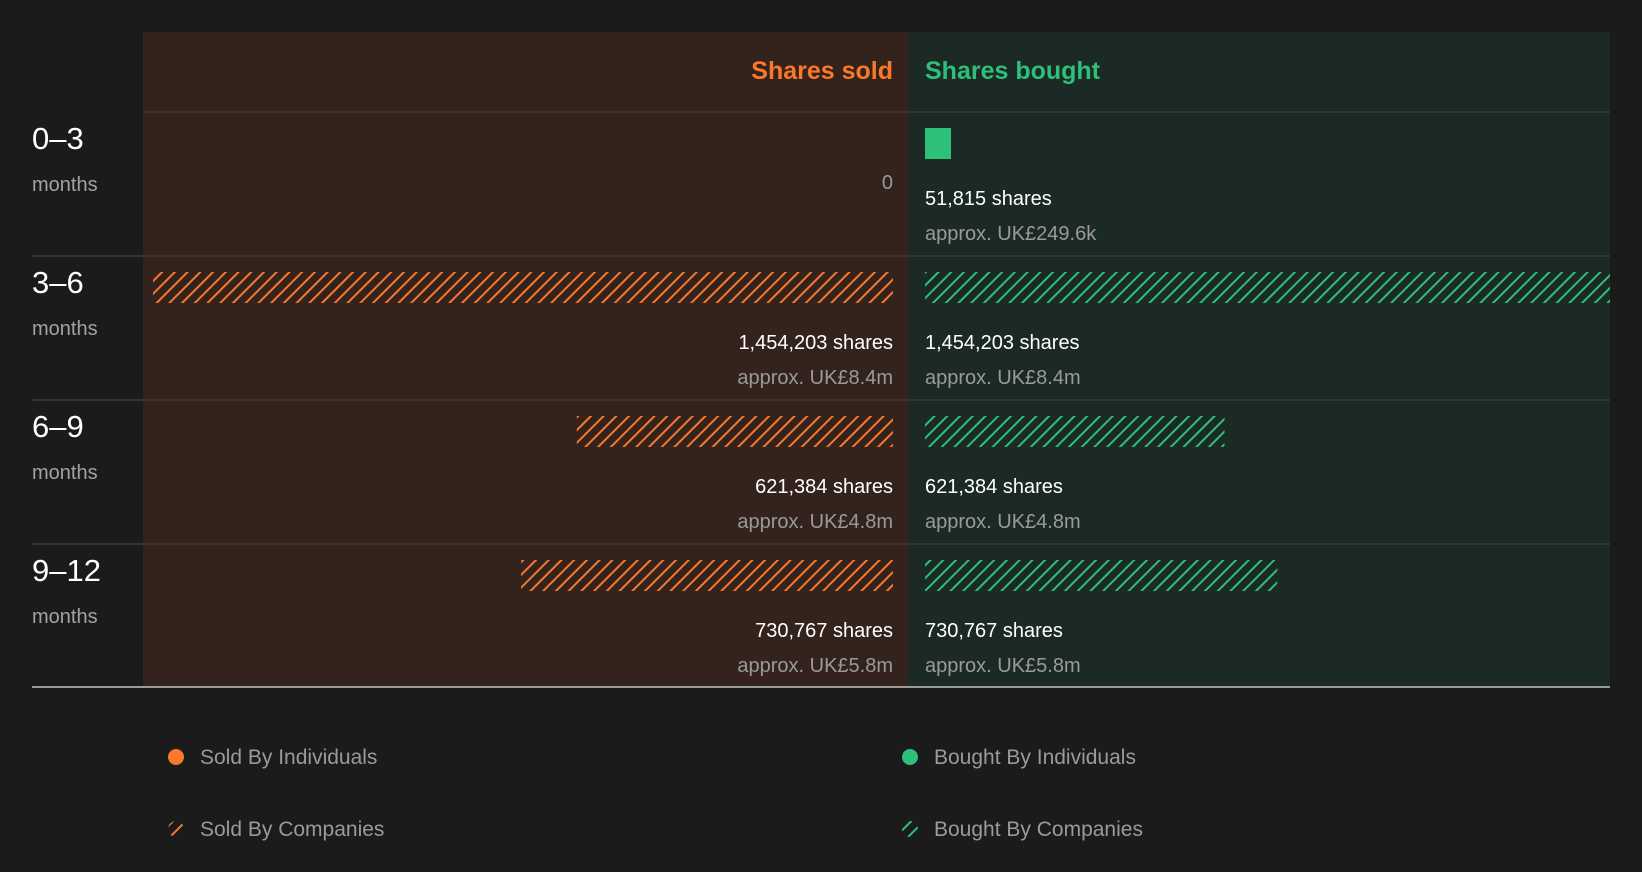 The width and height of the screenshot is (1642, 872). Describe the element at coordinates (58, 282) in the screenshot. I see `row-range-label: 3–6` at that location.